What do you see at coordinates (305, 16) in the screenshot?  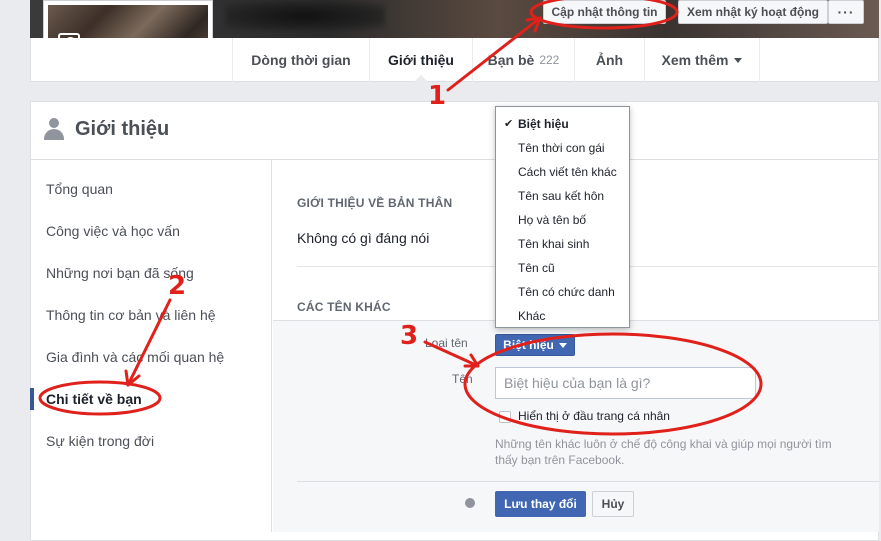 I see `cover-redacted-area` at bounding box center [305, 16].